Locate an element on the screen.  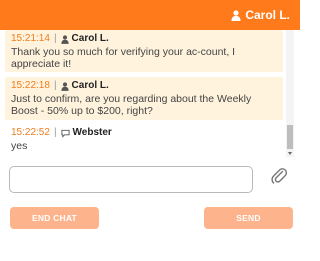
scrollbar-thumb is located at coordinates (290, 137).